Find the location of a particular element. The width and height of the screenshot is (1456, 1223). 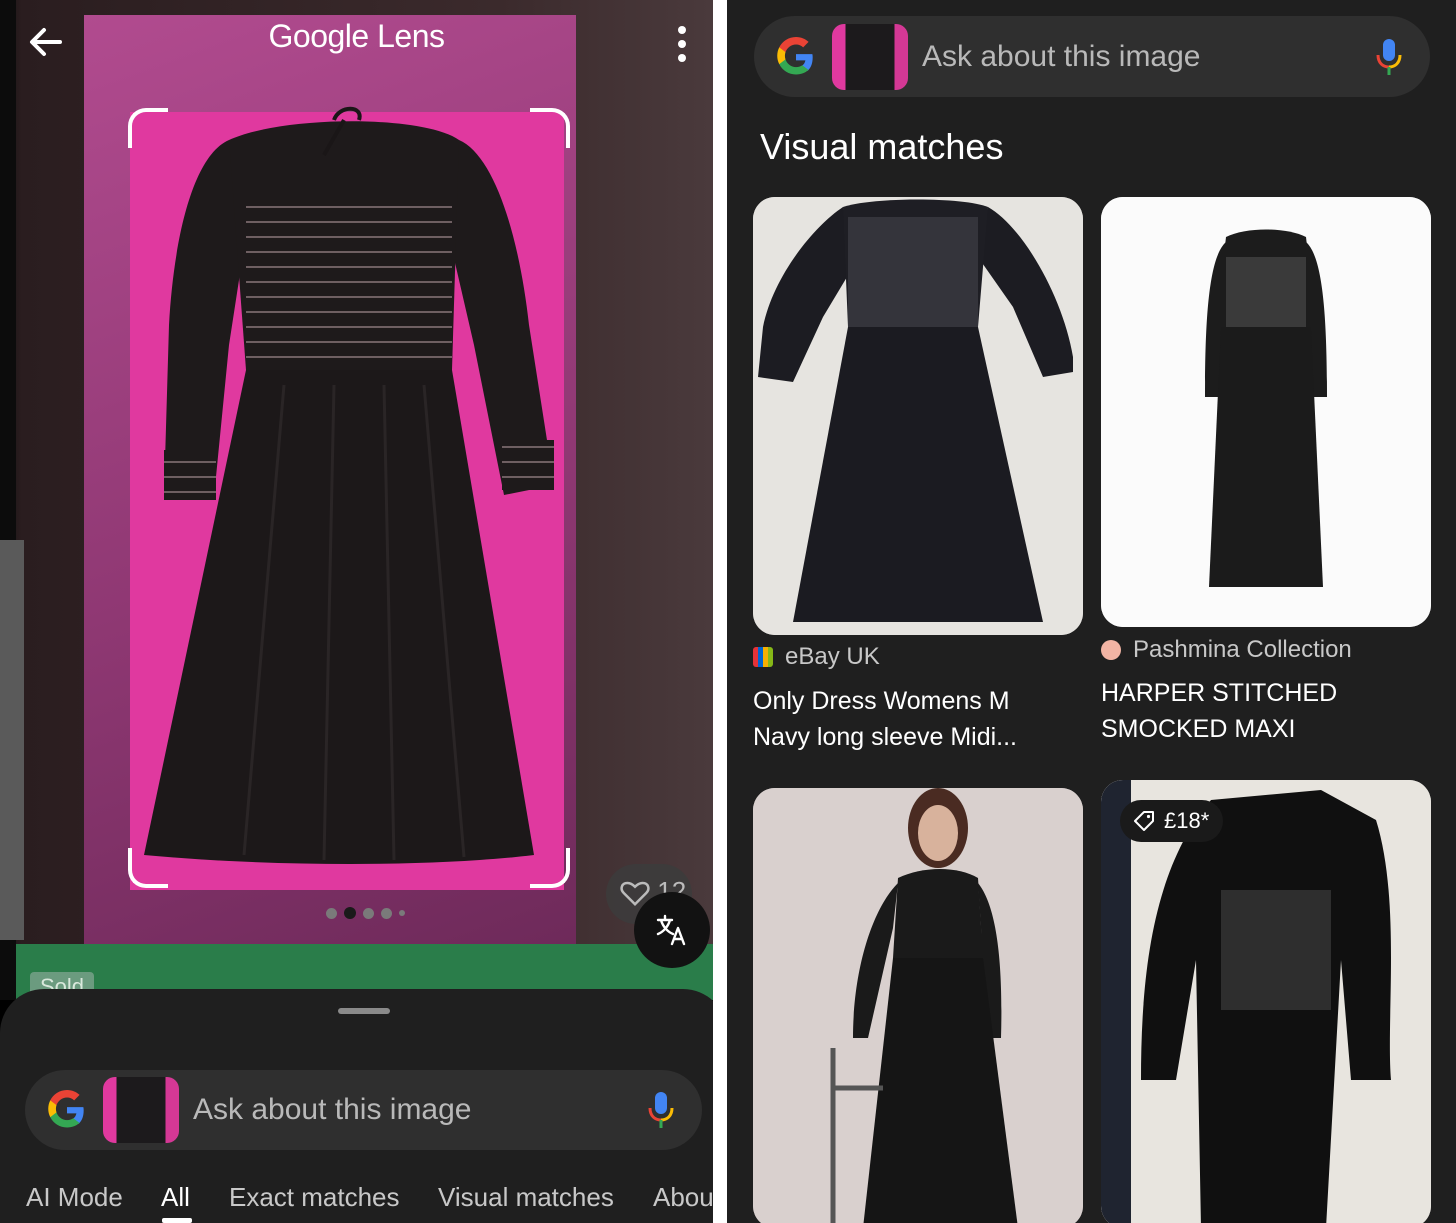

result-source: Pashmina Collection is located at coordinates (1226, 650).